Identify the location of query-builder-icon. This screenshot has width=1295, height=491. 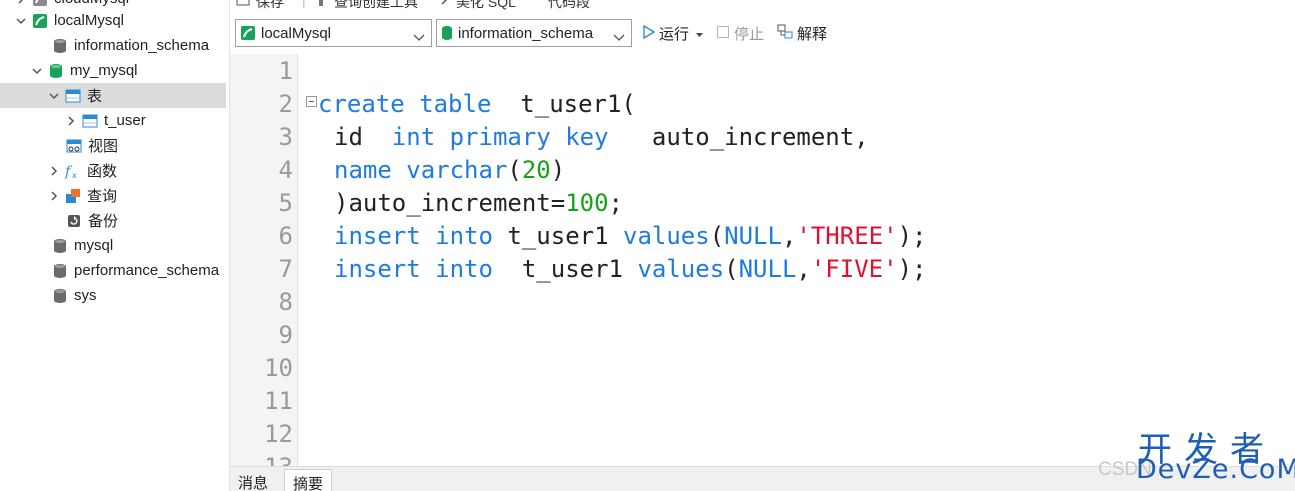
(321, 4).